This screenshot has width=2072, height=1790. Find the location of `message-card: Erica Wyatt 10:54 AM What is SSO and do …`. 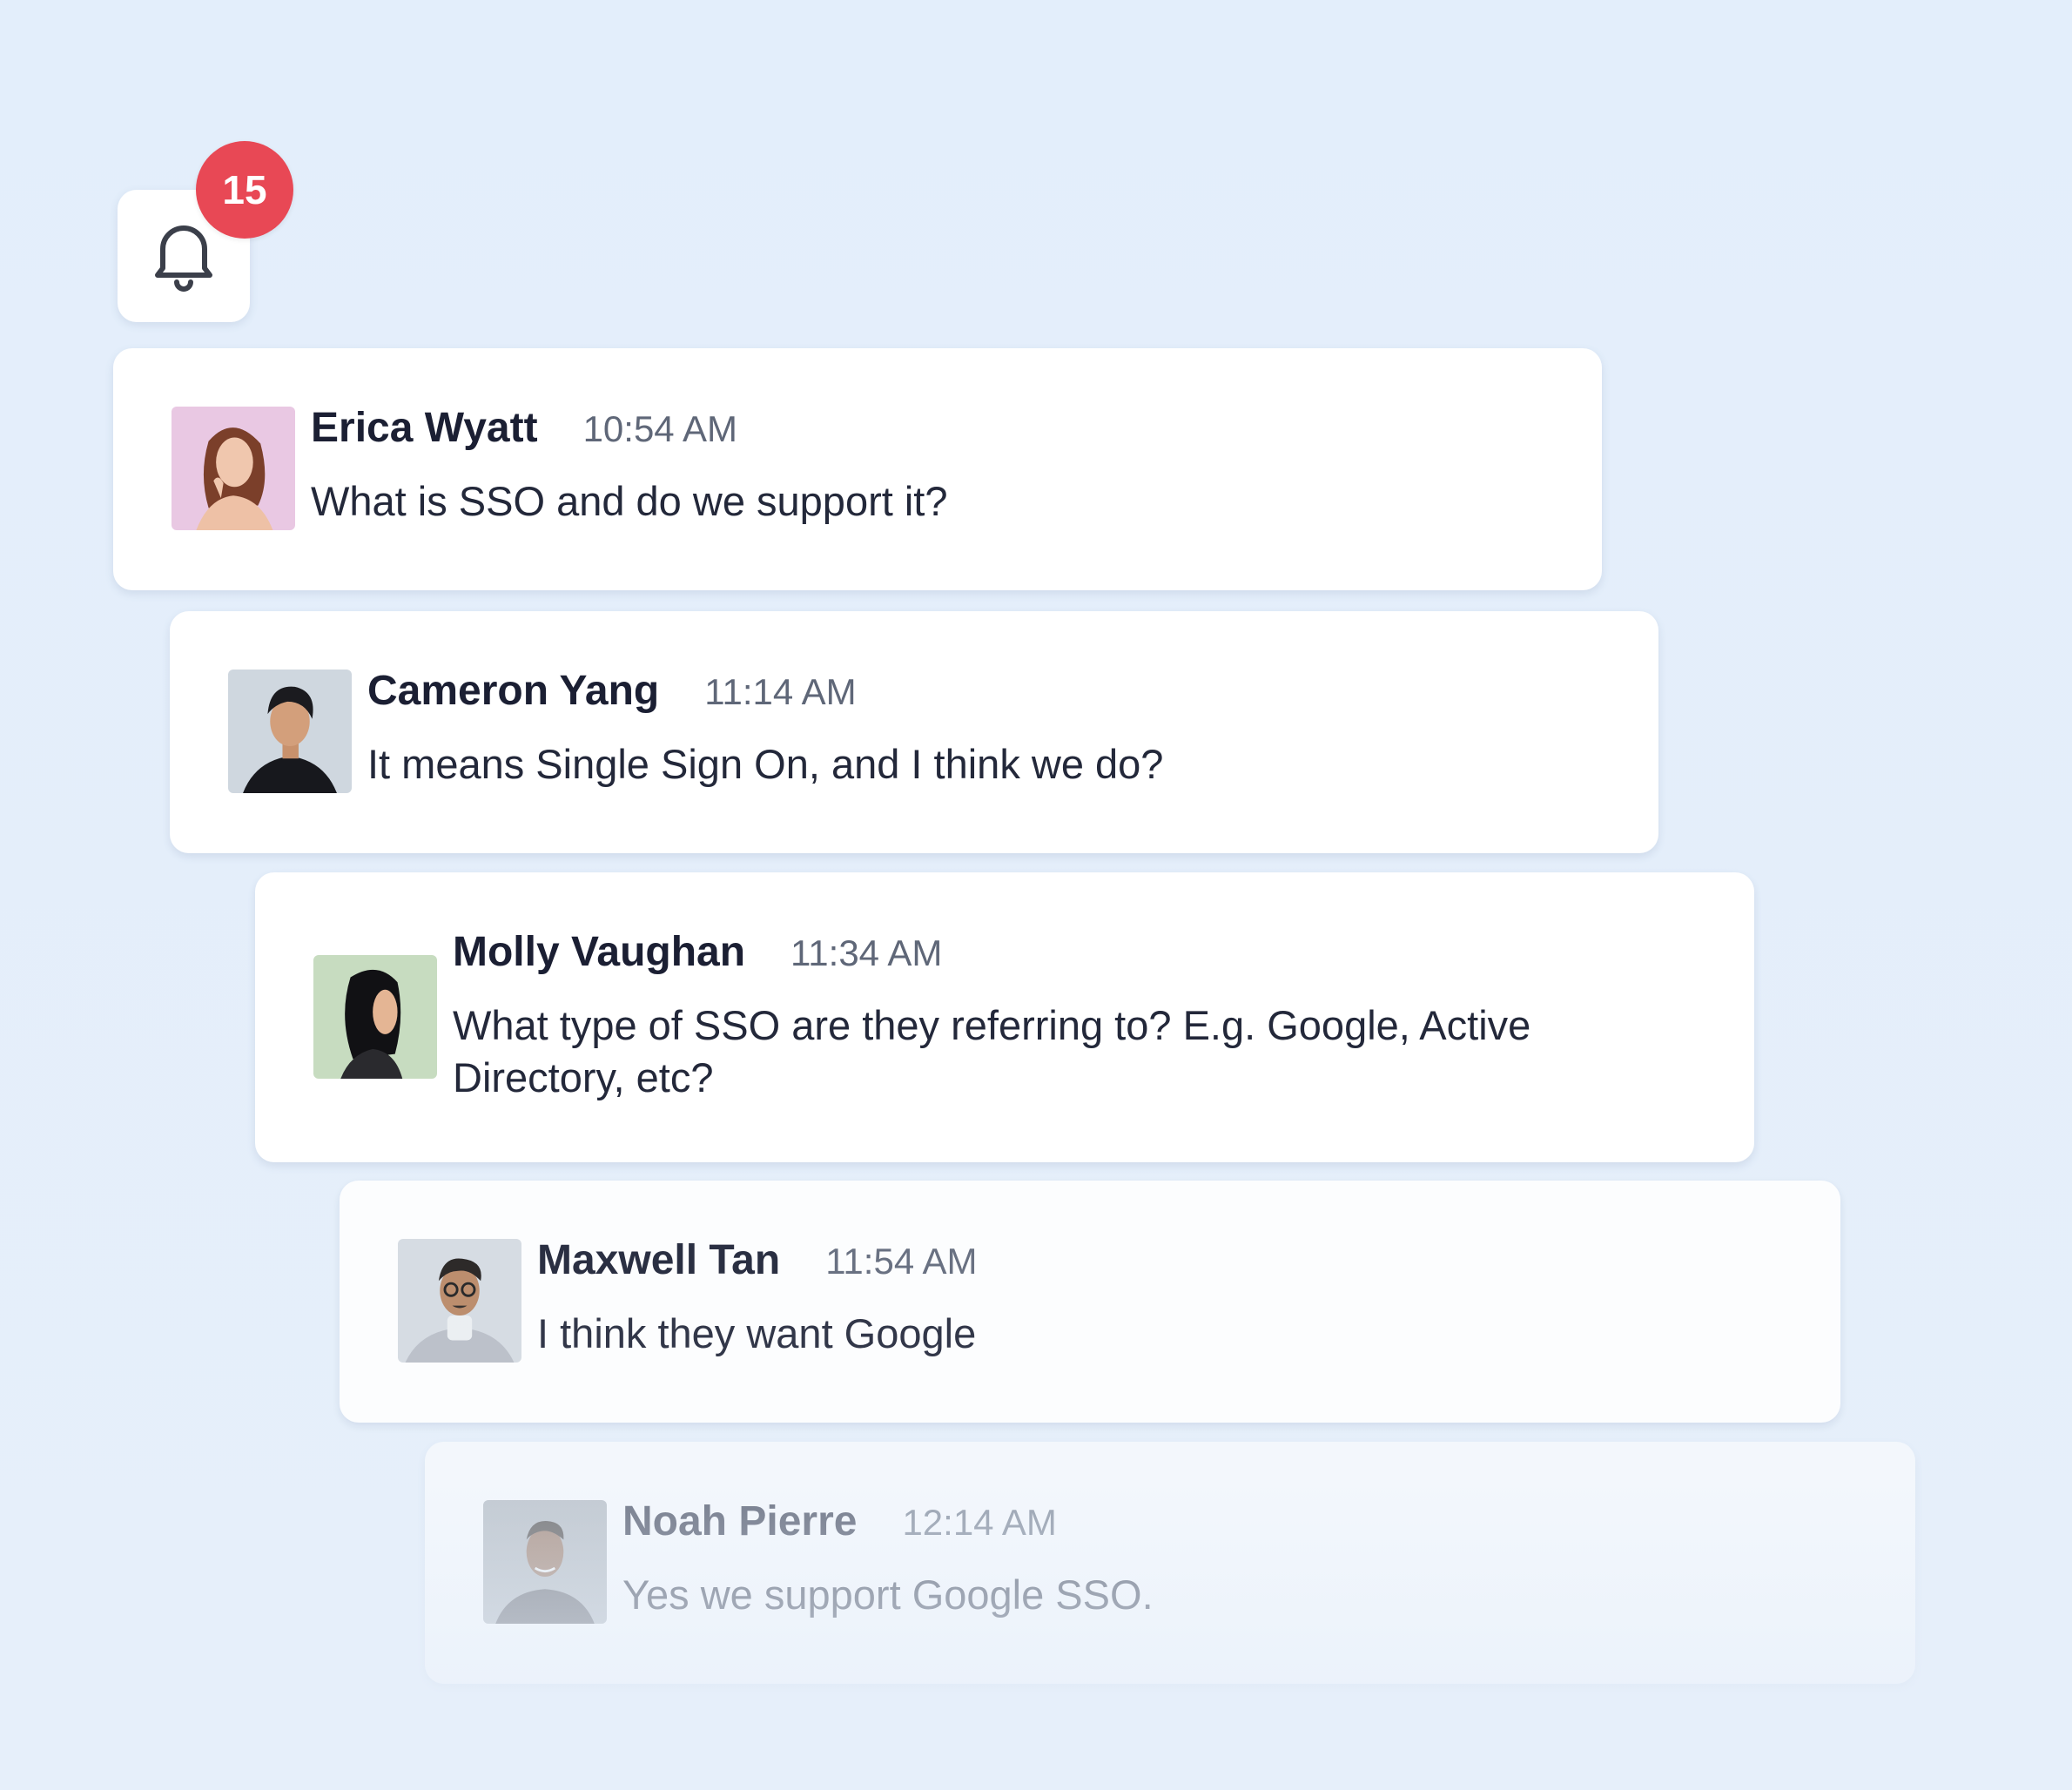

message-card: Erica Wyatt 10:54 AM What is SSO and do … is located at coordinates (857, 469).